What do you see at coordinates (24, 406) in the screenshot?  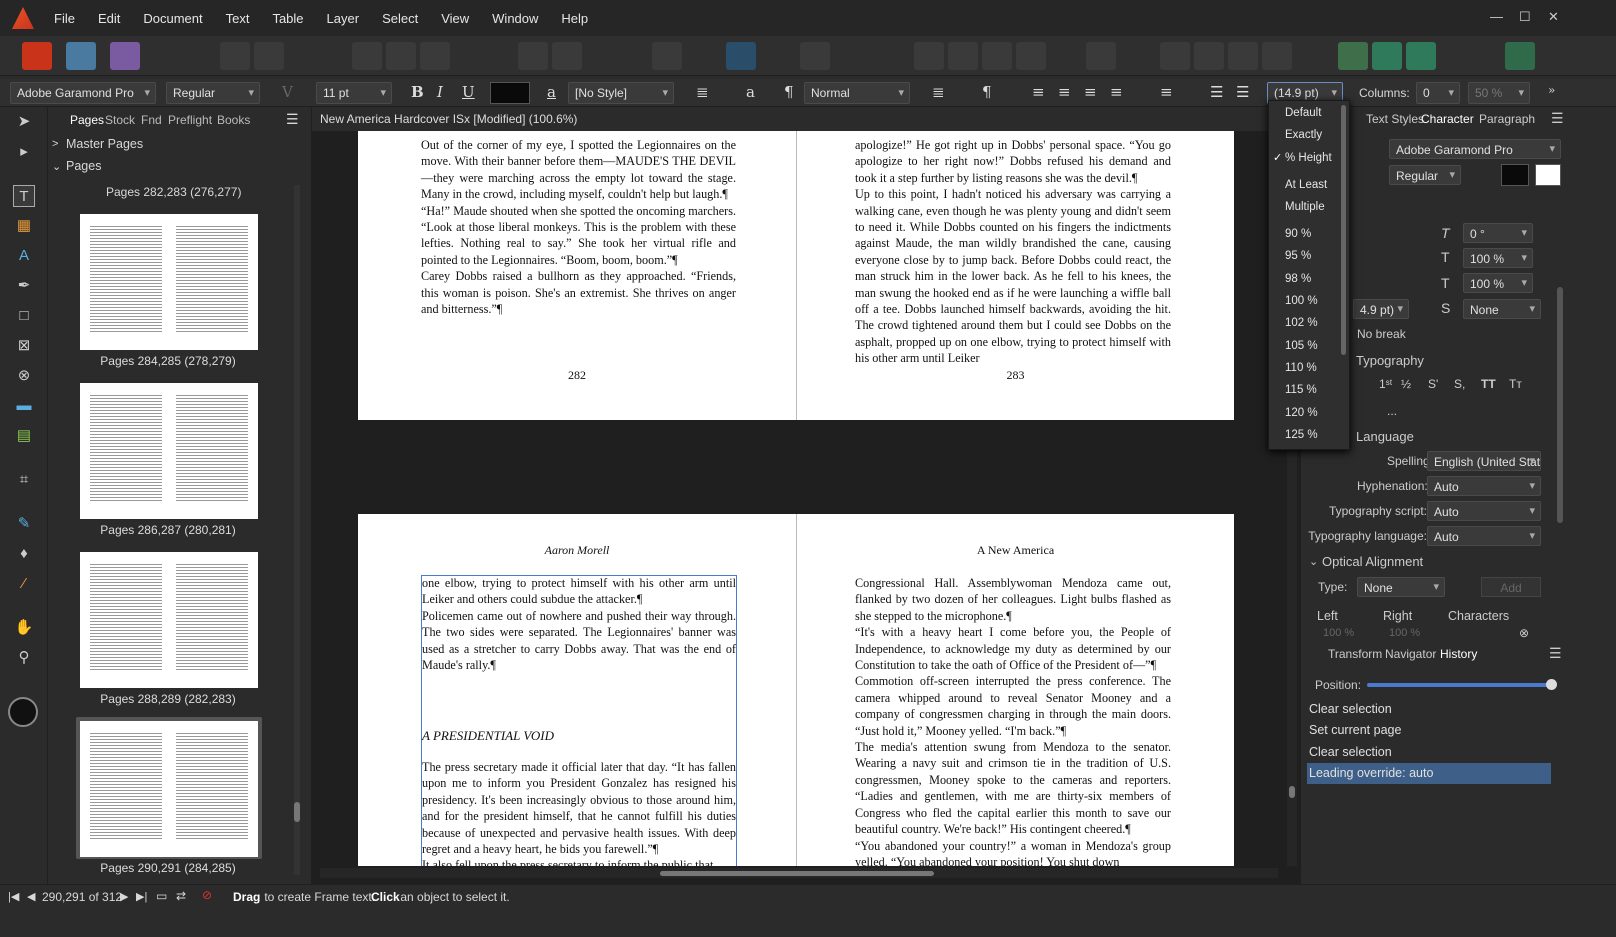 I see `place-image-tool-icon: ▬` at bounding box center [24, 406].